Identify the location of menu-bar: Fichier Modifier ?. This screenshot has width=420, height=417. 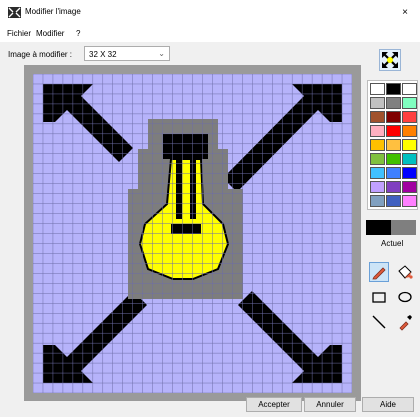
(210, 34).